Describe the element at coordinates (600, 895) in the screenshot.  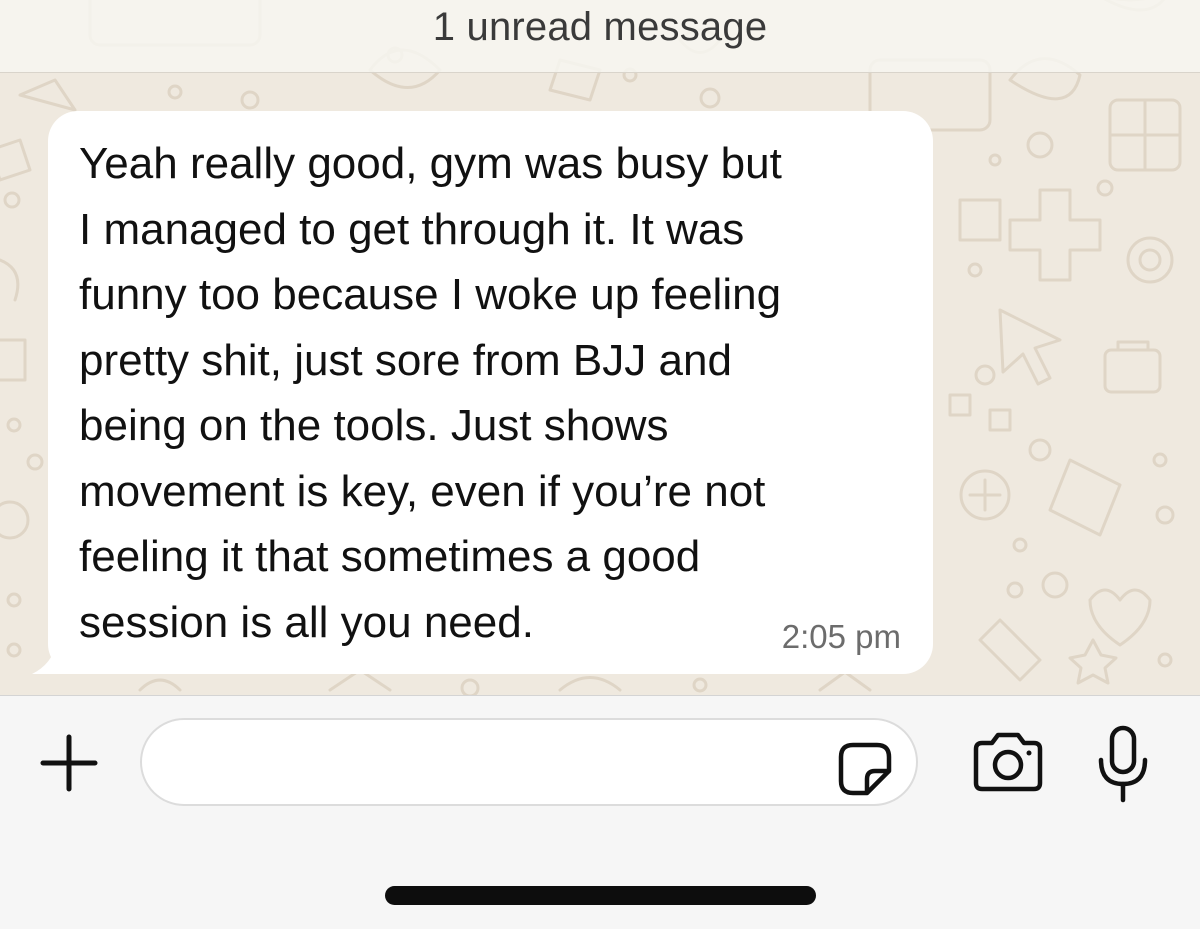
I see `home-indicator` at that location.